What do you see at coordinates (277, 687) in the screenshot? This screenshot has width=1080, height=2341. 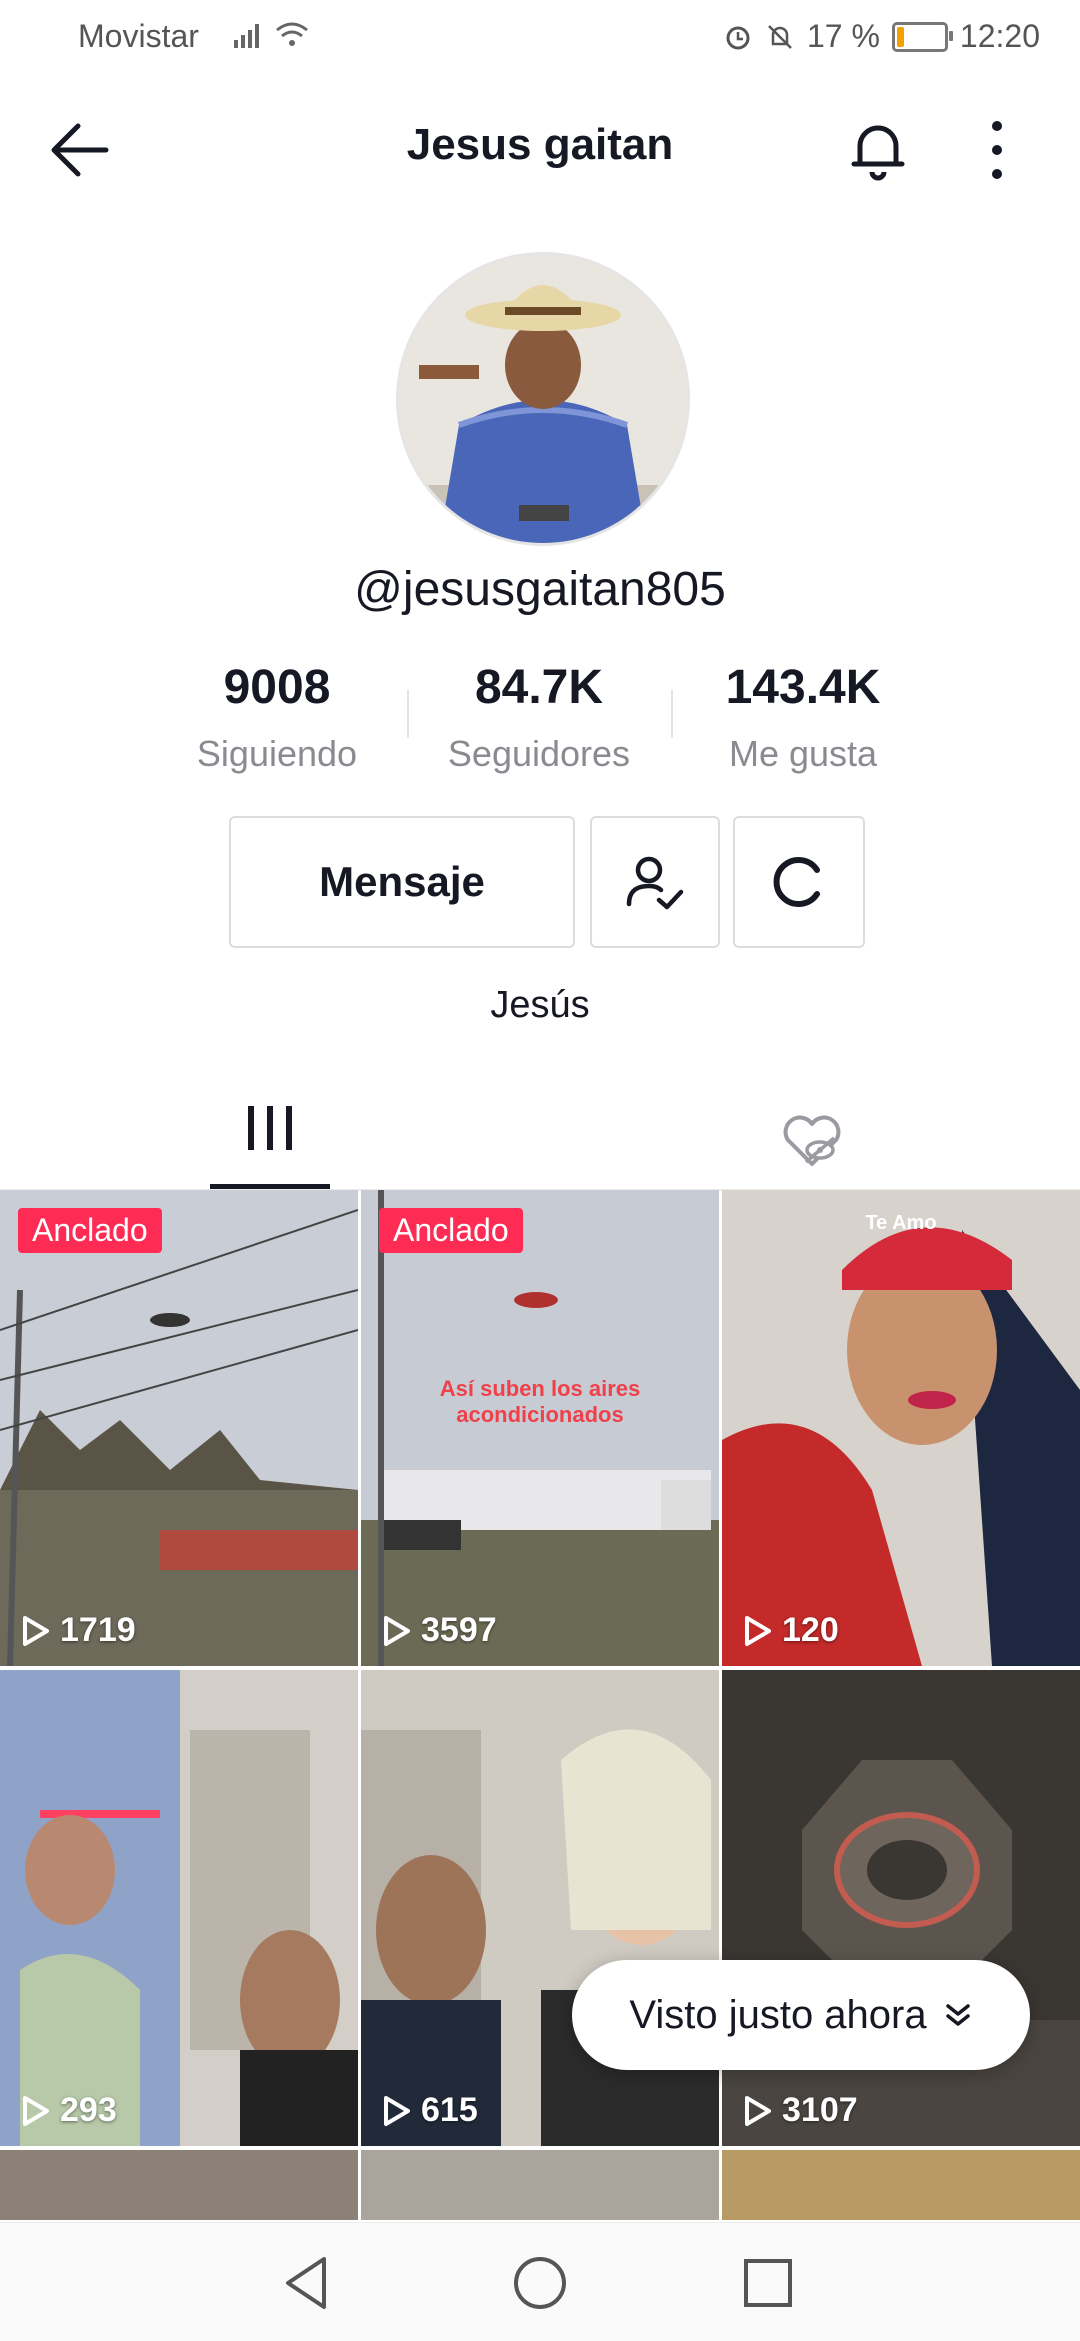 I see `stat-value: 9008` at bounding box center [277, 687].